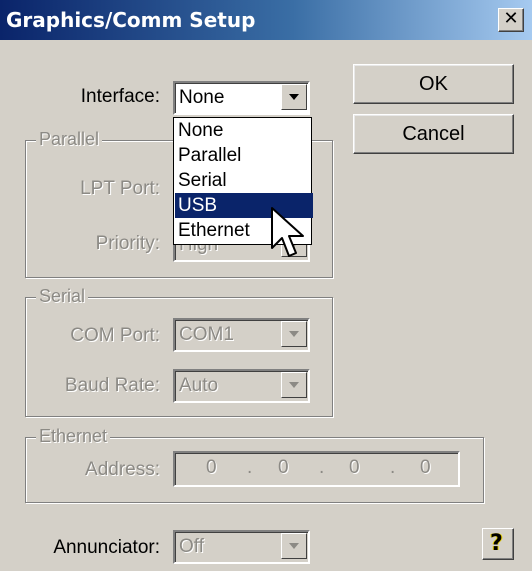  What do you see at coordinates (244, 180) in the screenshot?
I see `dropdown-option-serial: Serial` at bounding box center [244, 180].